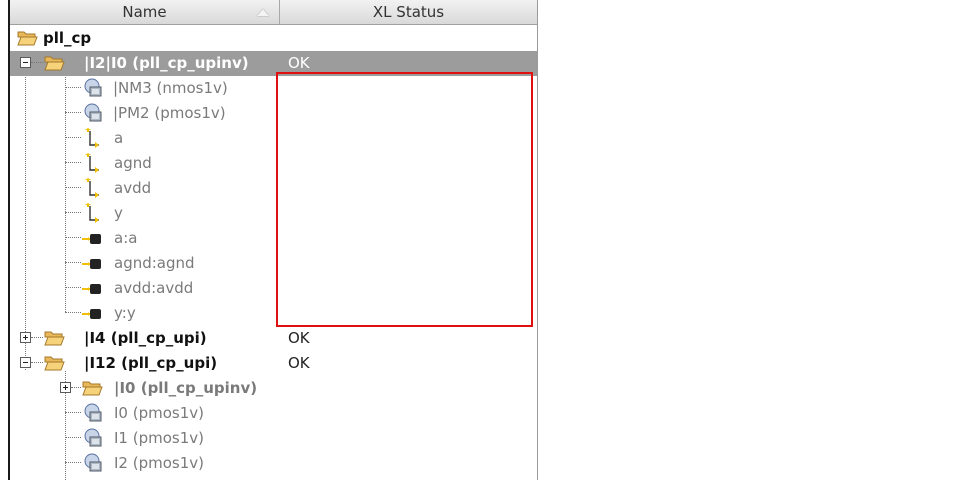 This screenshot has width=958, height=480. Describe the element at coordinates (126, 238) in the screenshot. I see `tree-row-label: a:a` at that location.